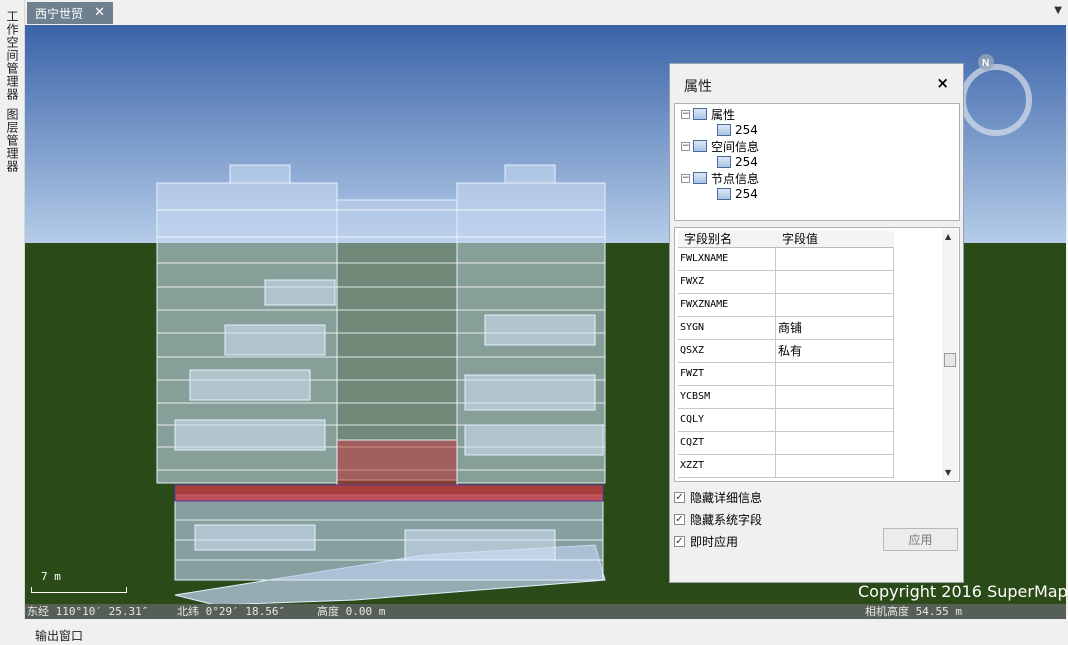 The height and width of the screenshot is (645, 1068). I want to click on tree-node-label: 节点信息, so click(735, 178).